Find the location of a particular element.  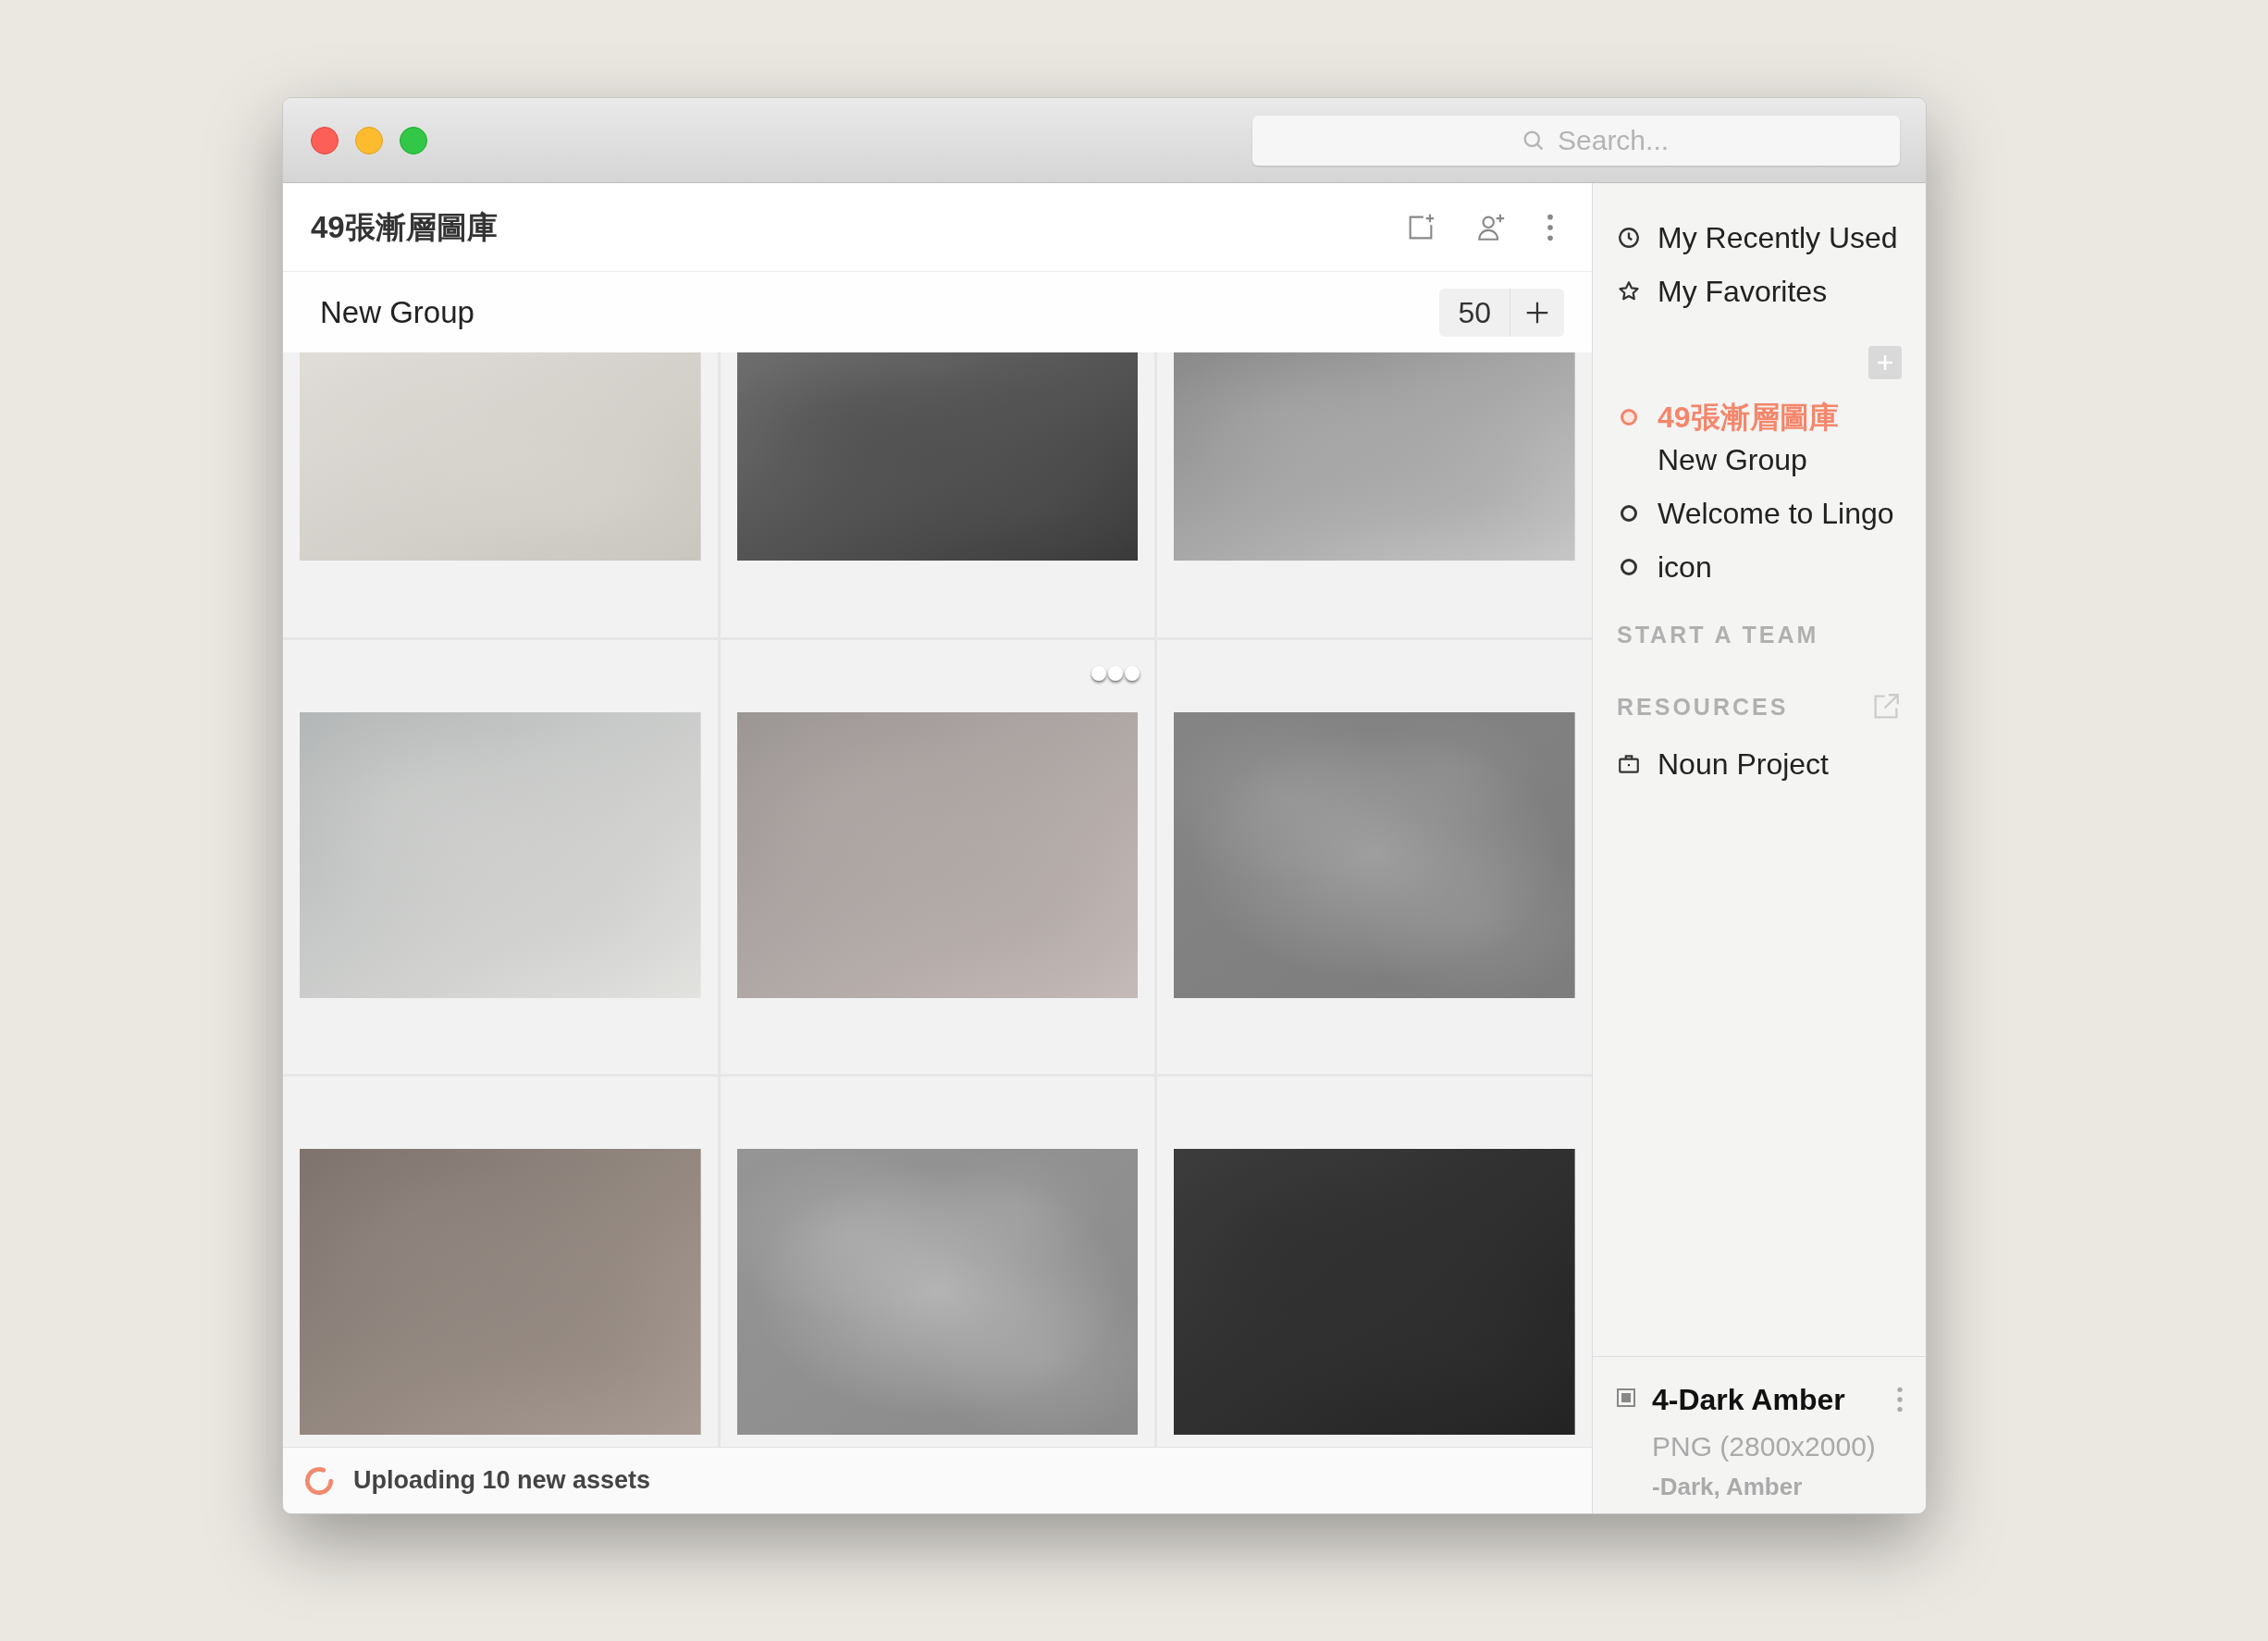

group-name: New Group is located at coordinates (397, 312).